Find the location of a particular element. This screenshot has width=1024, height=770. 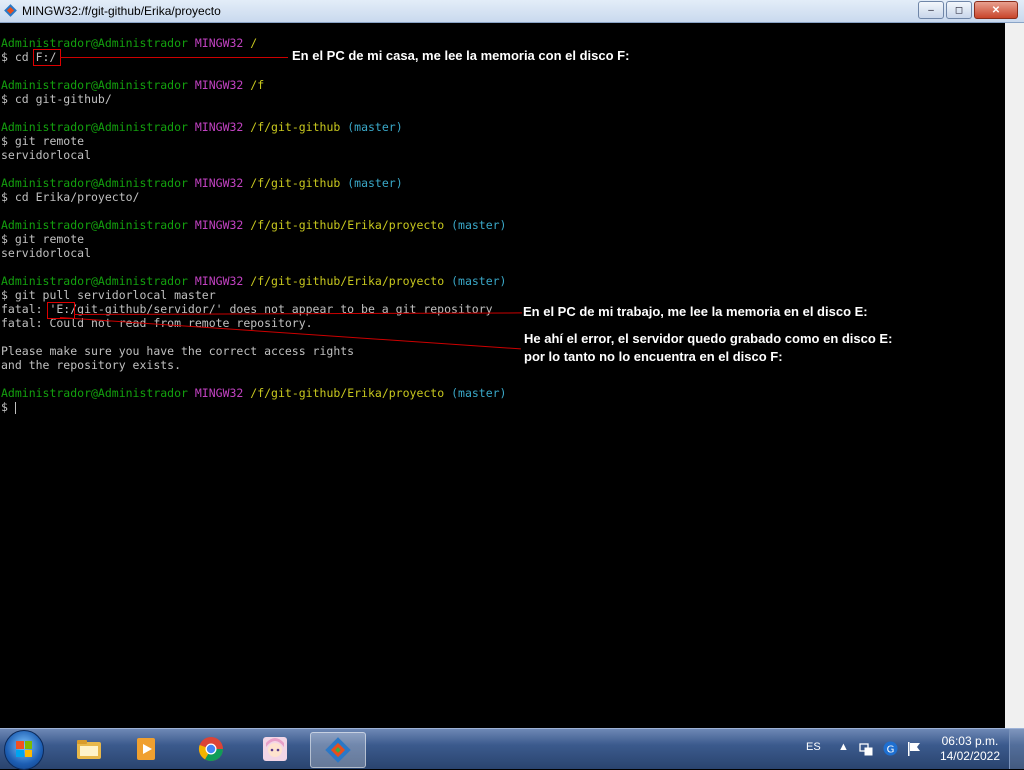

show-desktop-button is located at coordinates (1016, 749).